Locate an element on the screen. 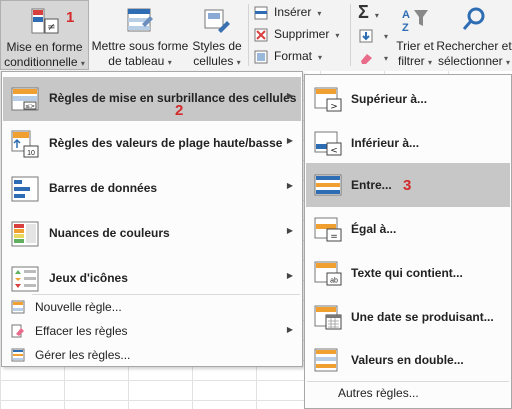  data-bars-icon is located at coordinates (25, 189).